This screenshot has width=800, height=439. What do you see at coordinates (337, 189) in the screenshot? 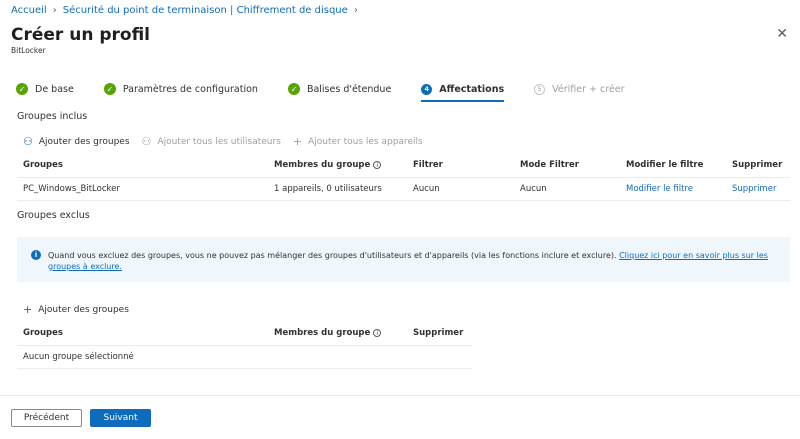
I see `group-members: 1 appareils, 0 utilisateurs` at bounding box center [337, 189].